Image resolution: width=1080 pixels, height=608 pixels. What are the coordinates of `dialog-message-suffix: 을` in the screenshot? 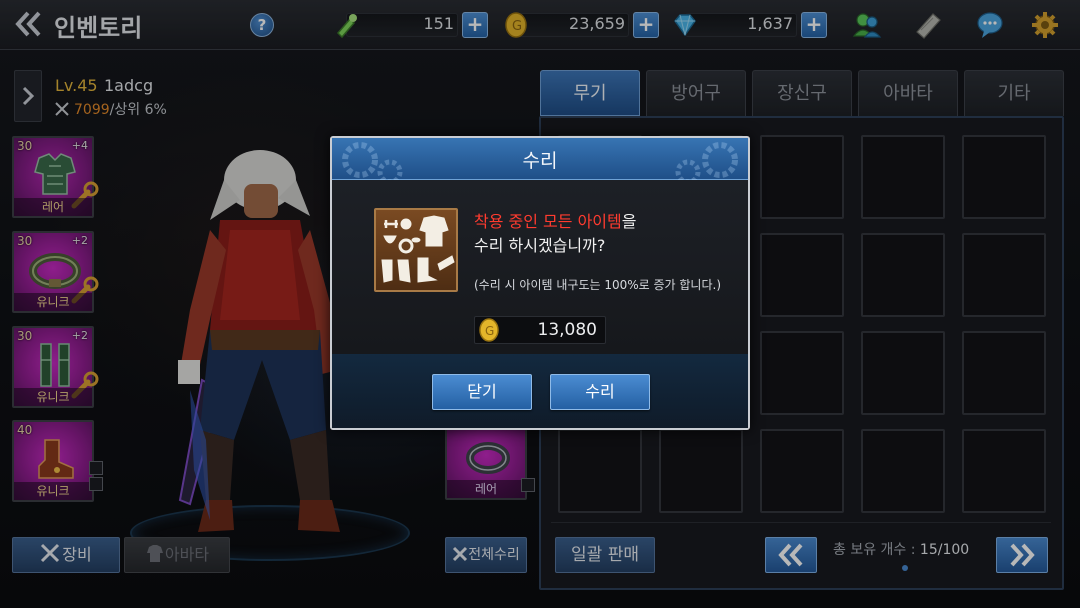 It's located at (629, 221).